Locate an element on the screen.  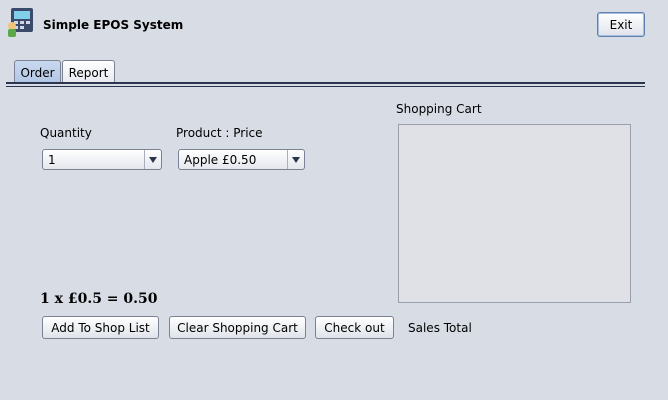
product-dropdown: Apple £0.50 is located at coordinates (241, 159).